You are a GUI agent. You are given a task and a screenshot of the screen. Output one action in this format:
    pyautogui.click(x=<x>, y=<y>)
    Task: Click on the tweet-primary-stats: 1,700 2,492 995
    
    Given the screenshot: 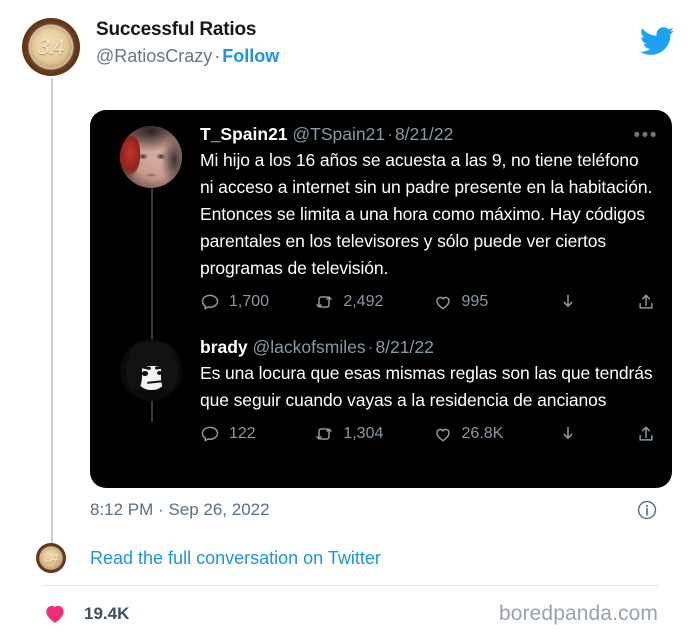 What is the action you would take?
    pyautogui.click(x=428, y=302)
    